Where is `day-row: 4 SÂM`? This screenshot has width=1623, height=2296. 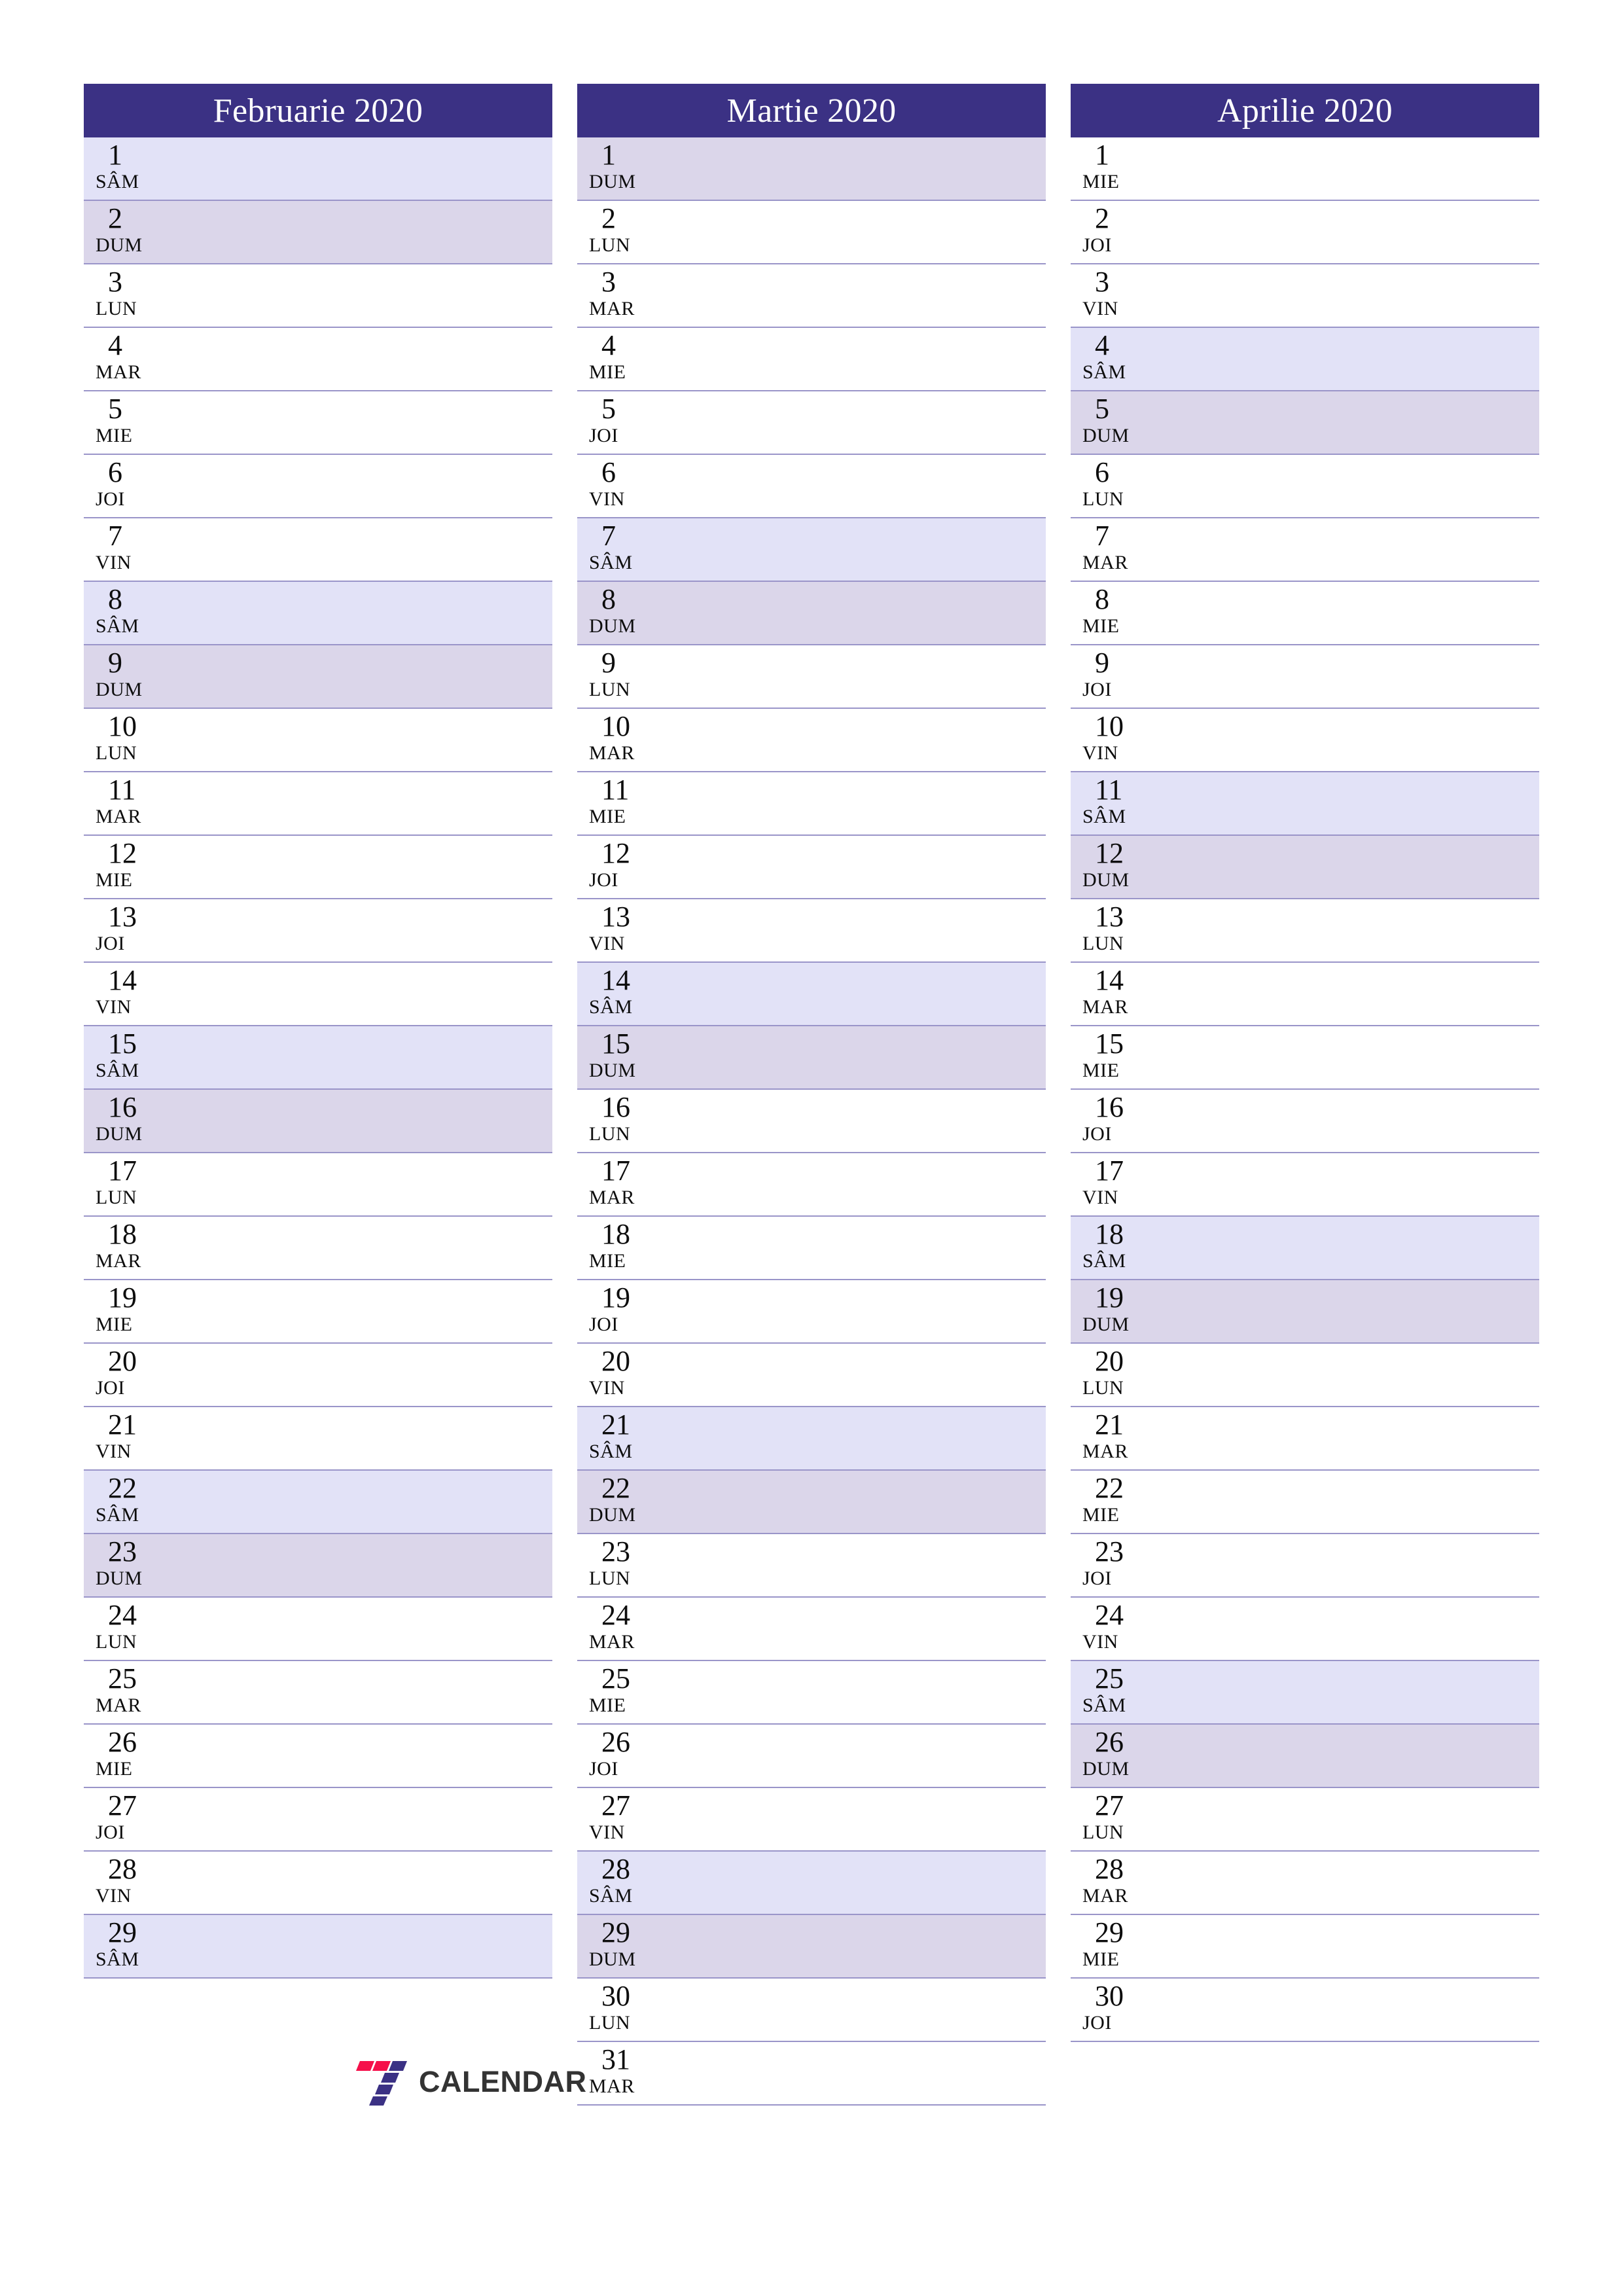
day-row: 4 SÂM is located at coordinates (1305, 359).